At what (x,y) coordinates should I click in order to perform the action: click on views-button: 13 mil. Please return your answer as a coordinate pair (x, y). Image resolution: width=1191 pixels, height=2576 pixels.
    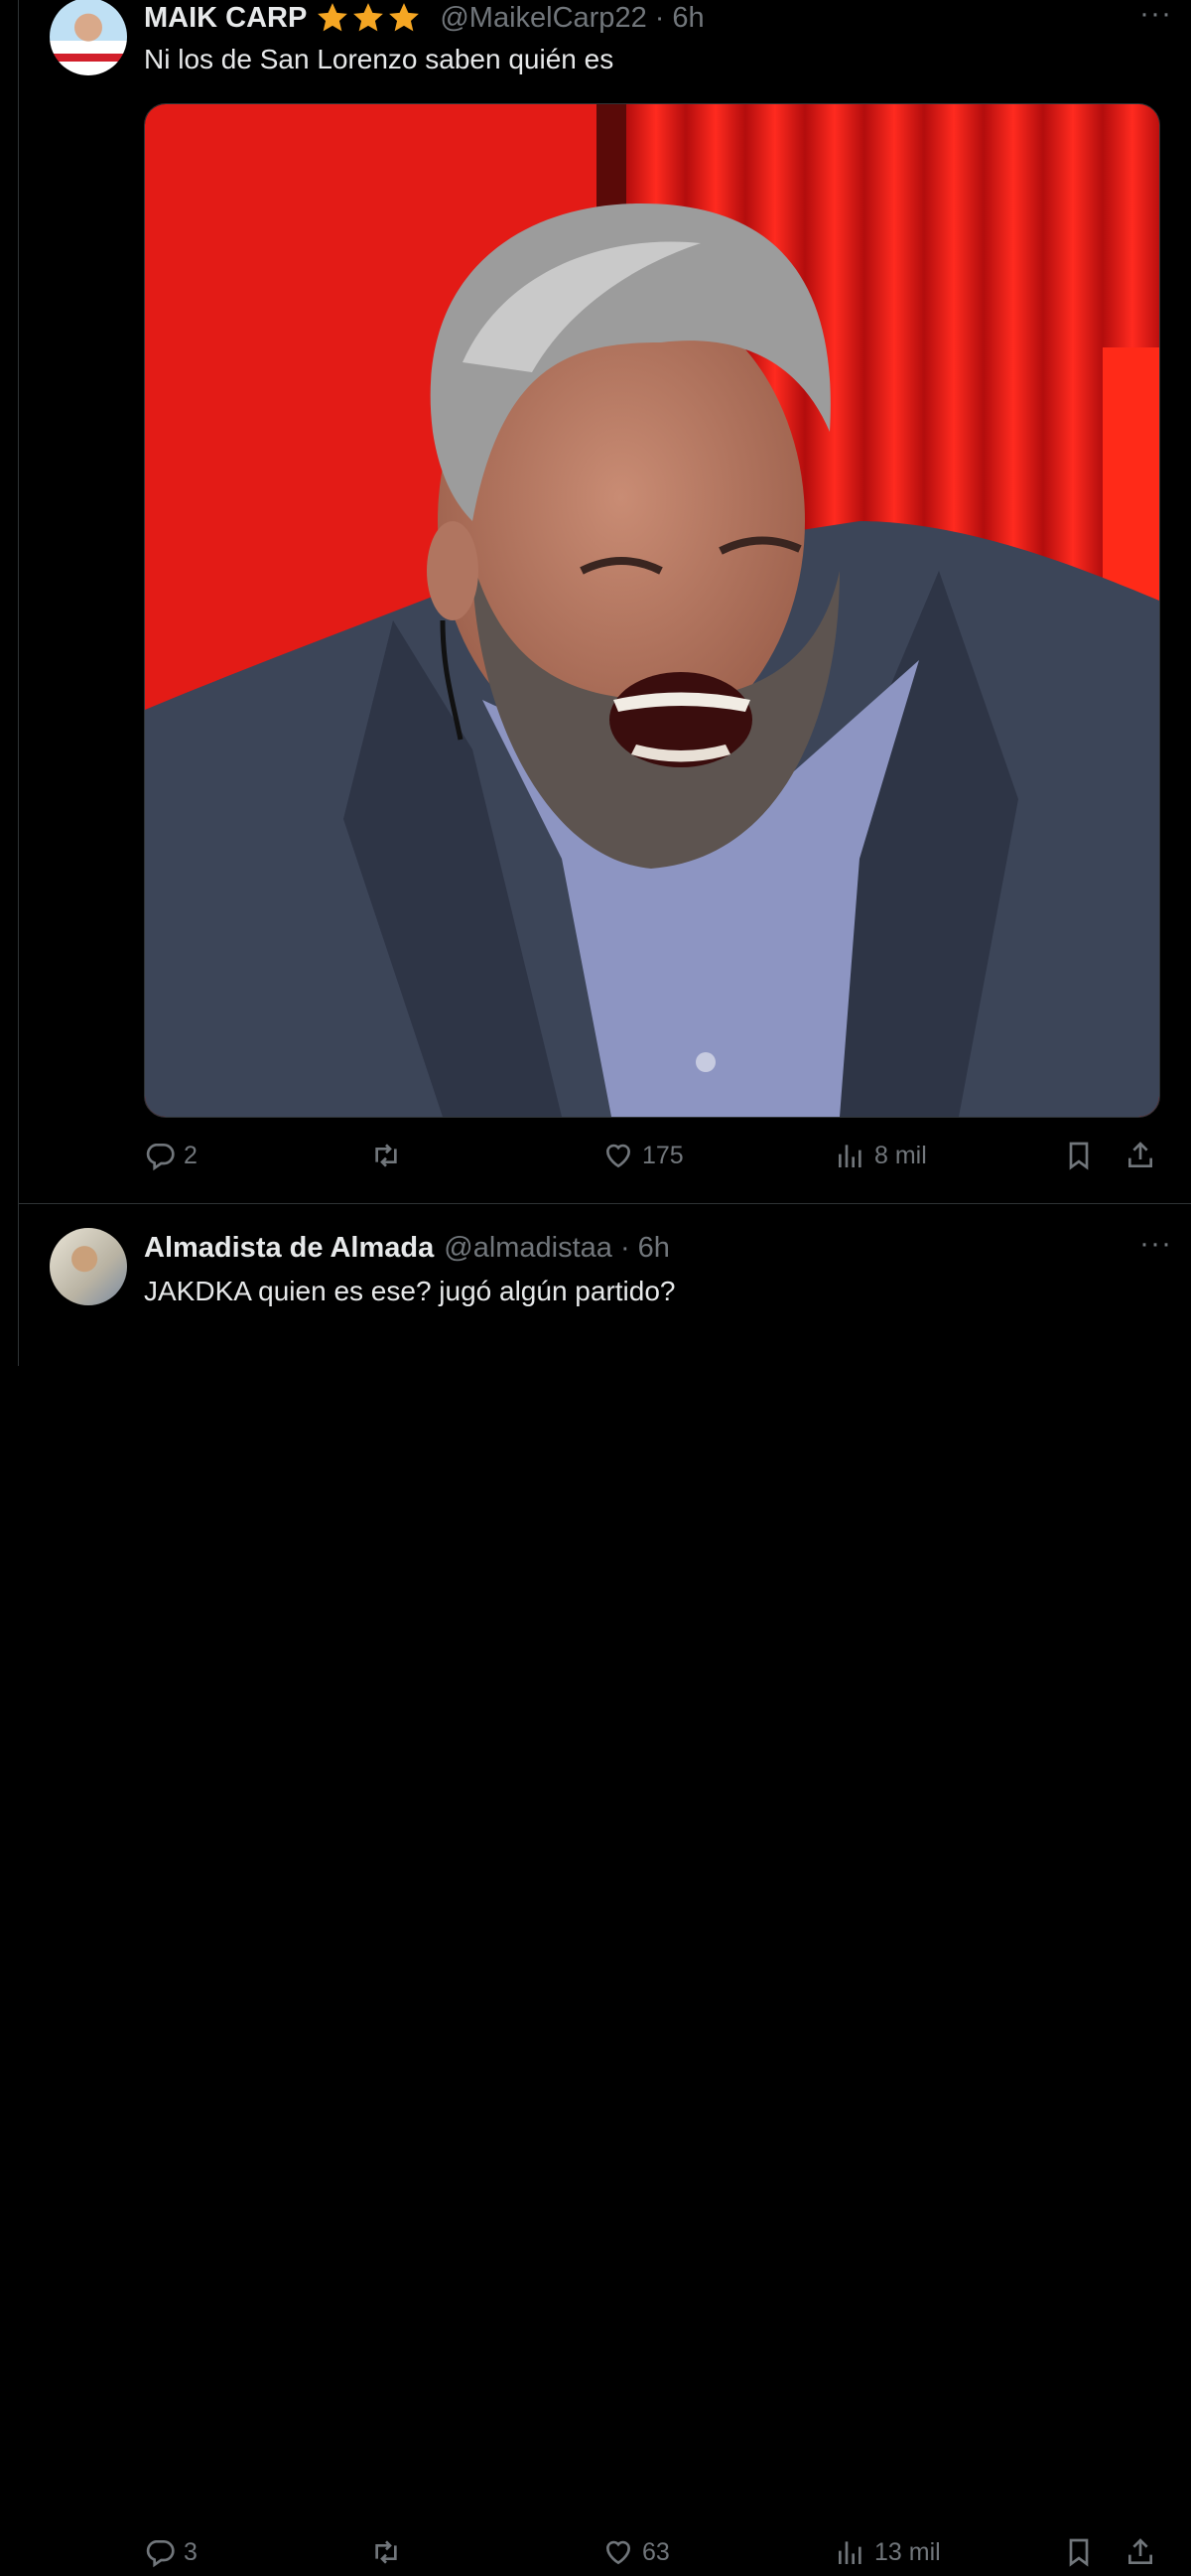
    Looking at the image, I should click on (888, 2552).